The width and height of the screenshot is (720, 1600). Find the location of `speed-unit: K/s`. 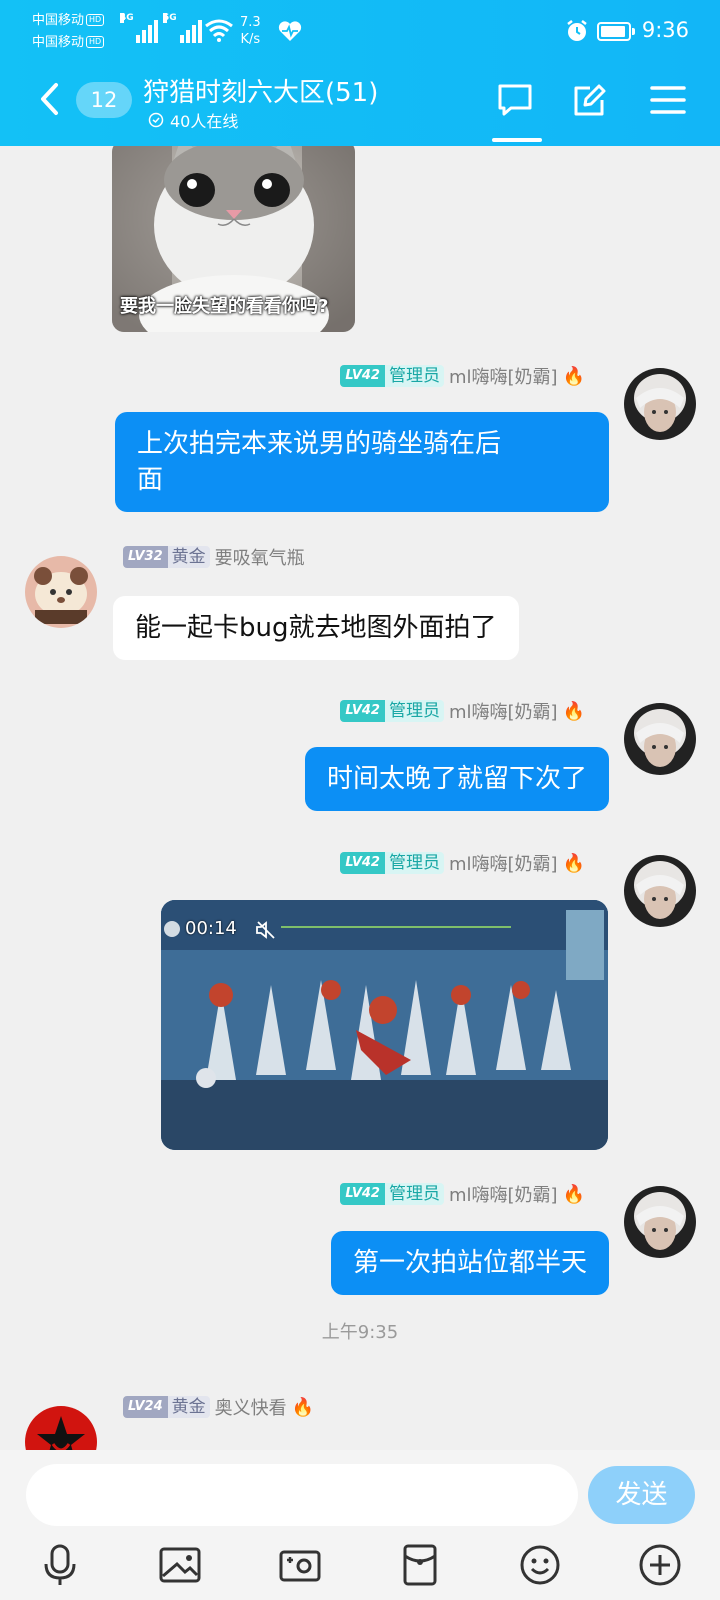

speed-unit: K/s is located at coordinates (250, 39).